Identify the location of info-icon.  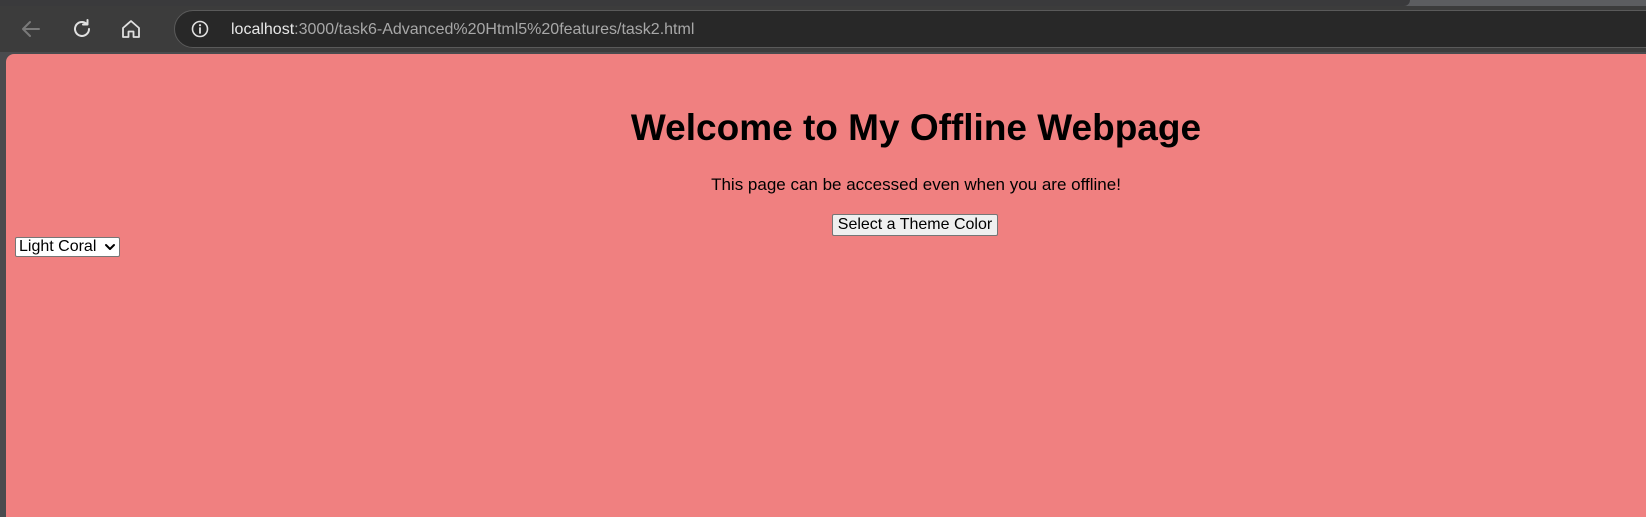
(200, 29).